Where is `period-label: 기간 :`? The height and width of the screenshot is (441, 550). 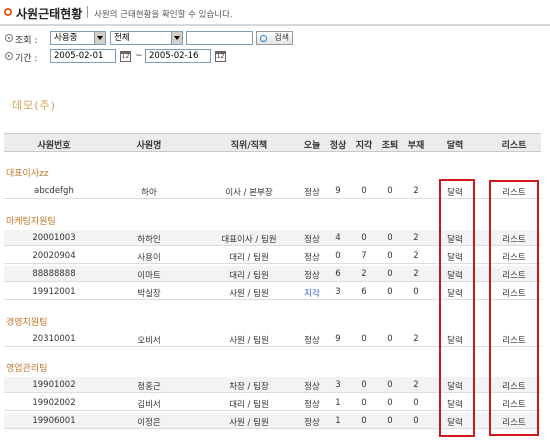 period-label: 기간 : is located at coordinates (26, 59).